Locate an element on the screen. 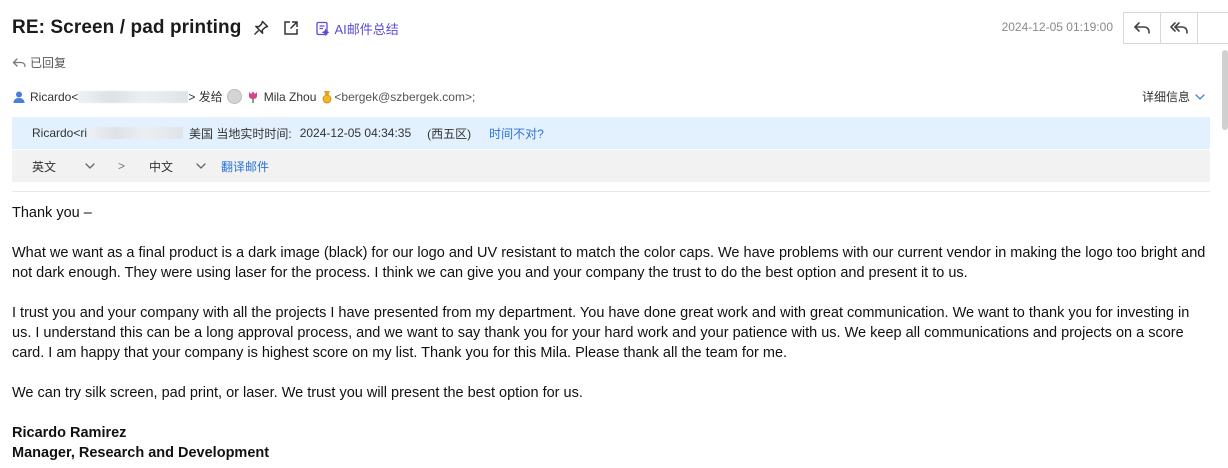 This screenshot has height=468, width=1228. reply-all-icon is located at coordinates (1179, 28).